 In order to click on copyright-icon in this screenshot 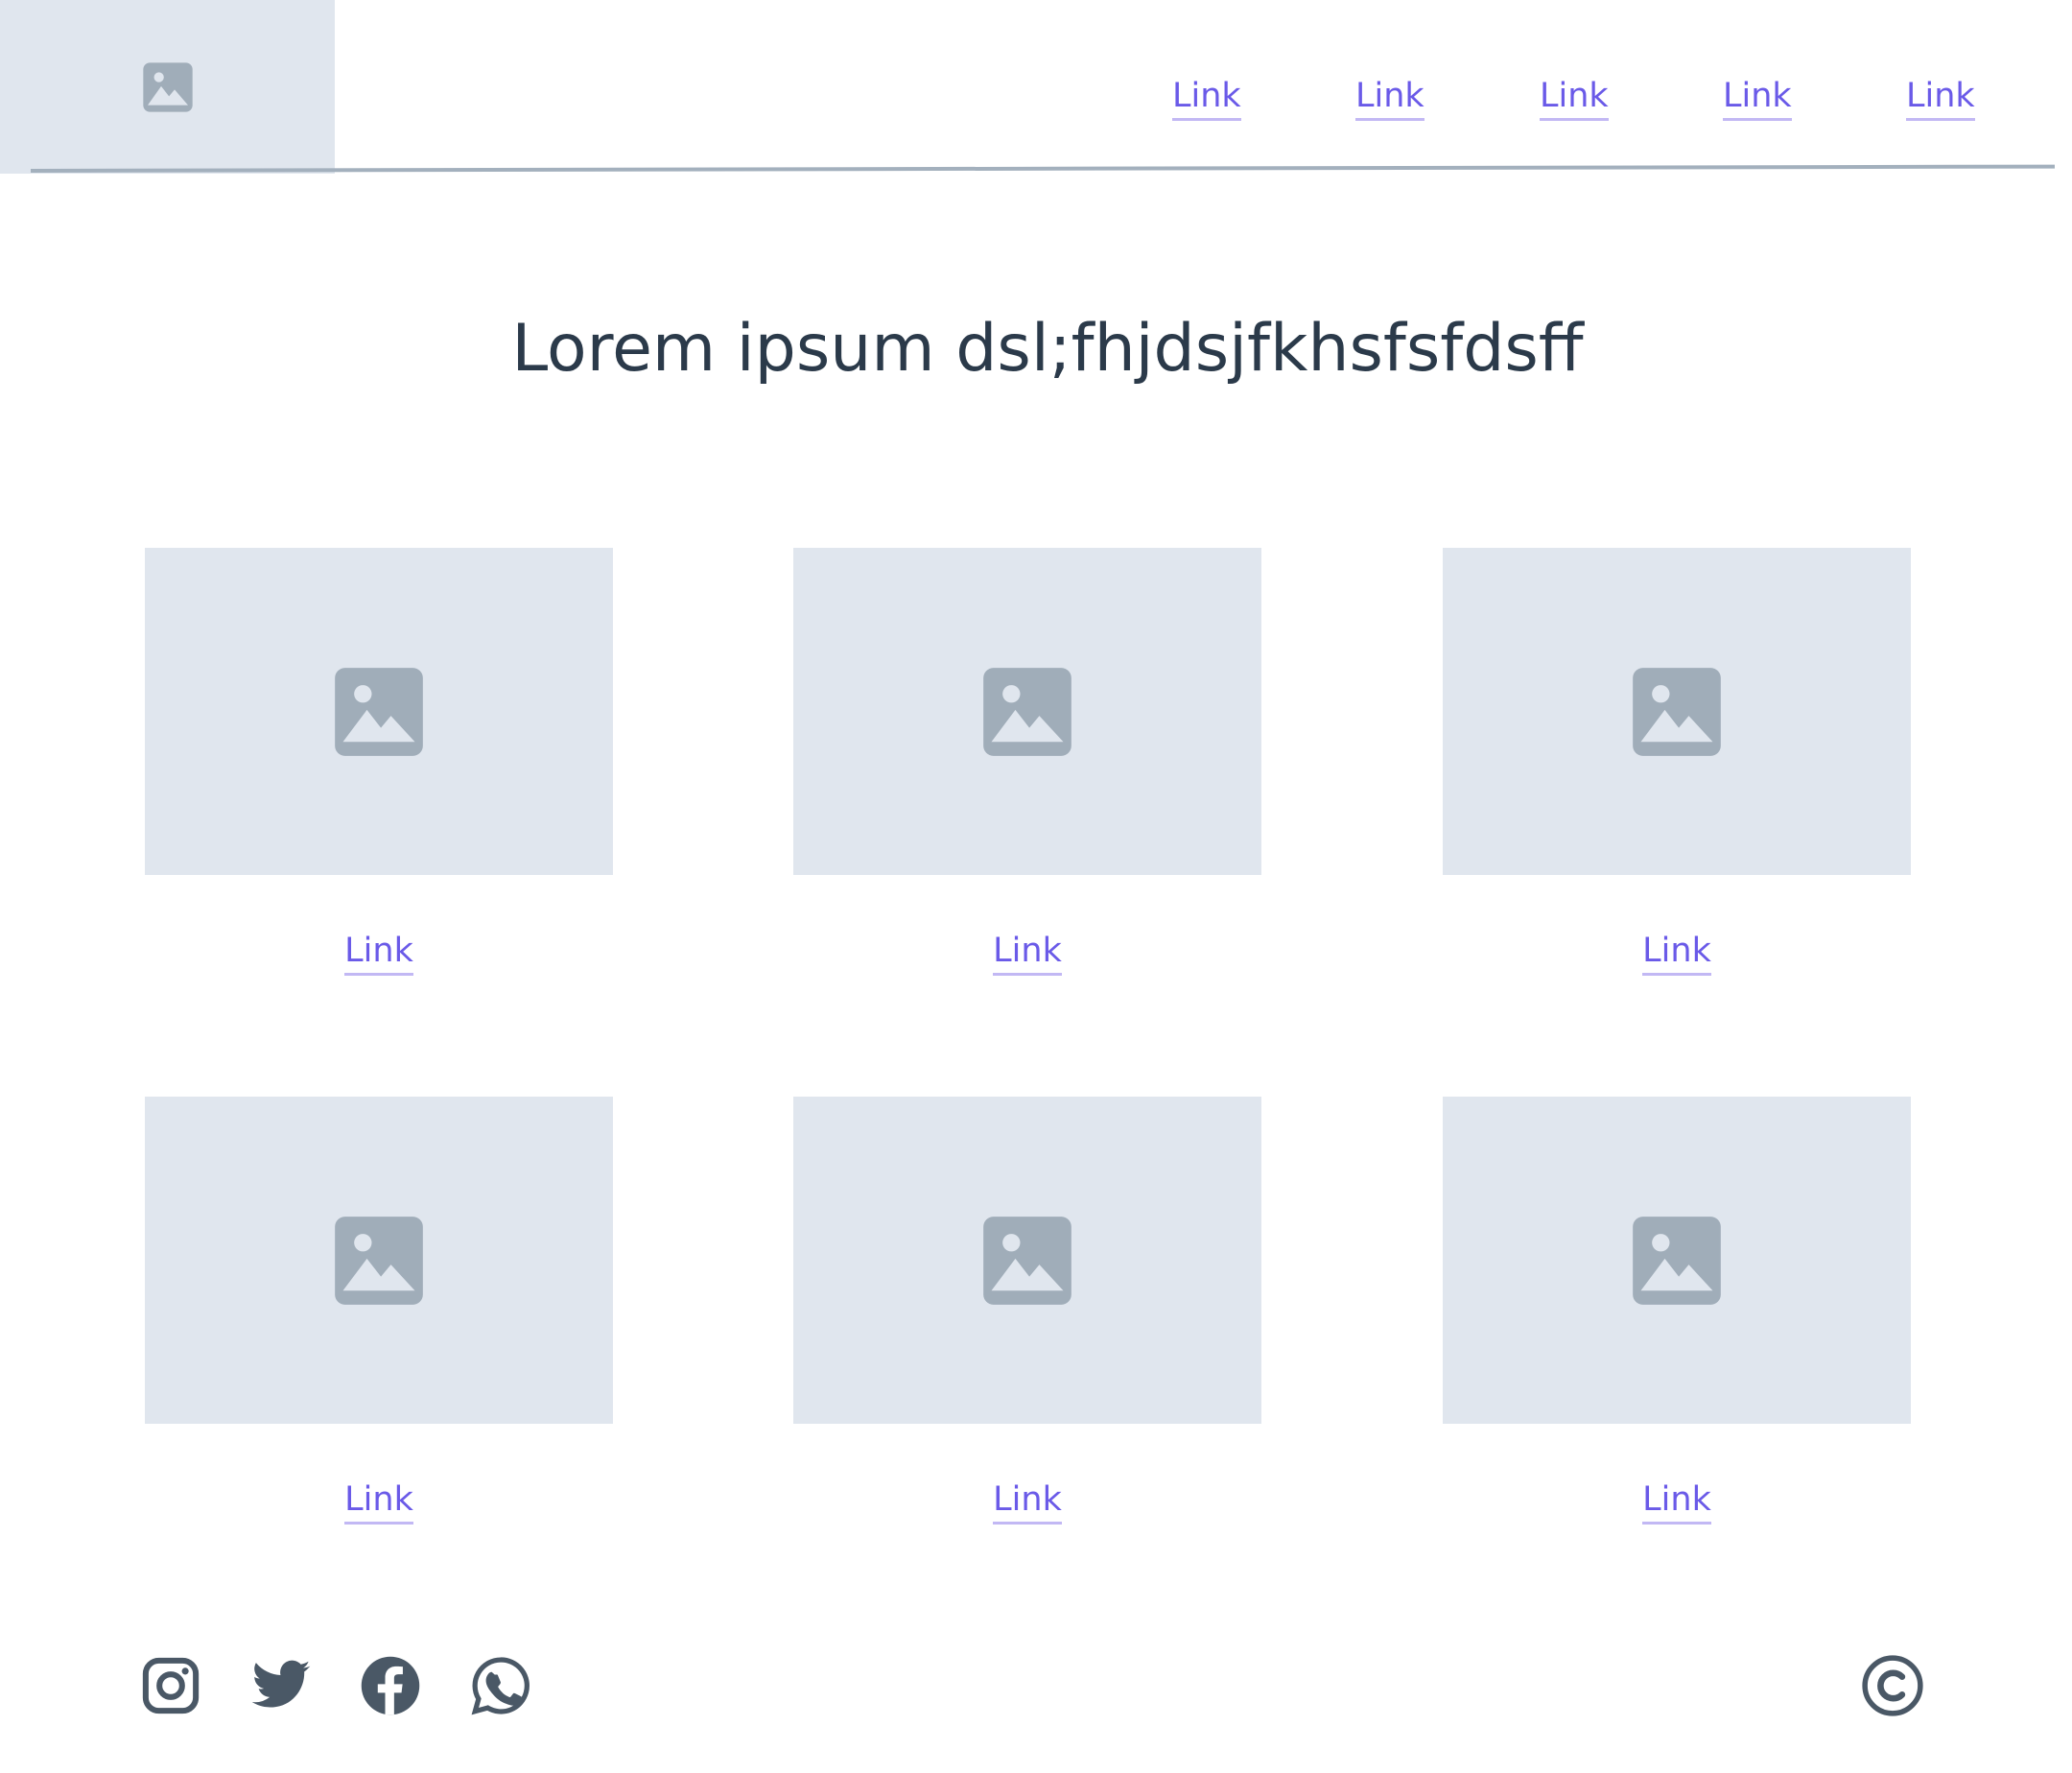, I will do `click(1892, 1685)`.